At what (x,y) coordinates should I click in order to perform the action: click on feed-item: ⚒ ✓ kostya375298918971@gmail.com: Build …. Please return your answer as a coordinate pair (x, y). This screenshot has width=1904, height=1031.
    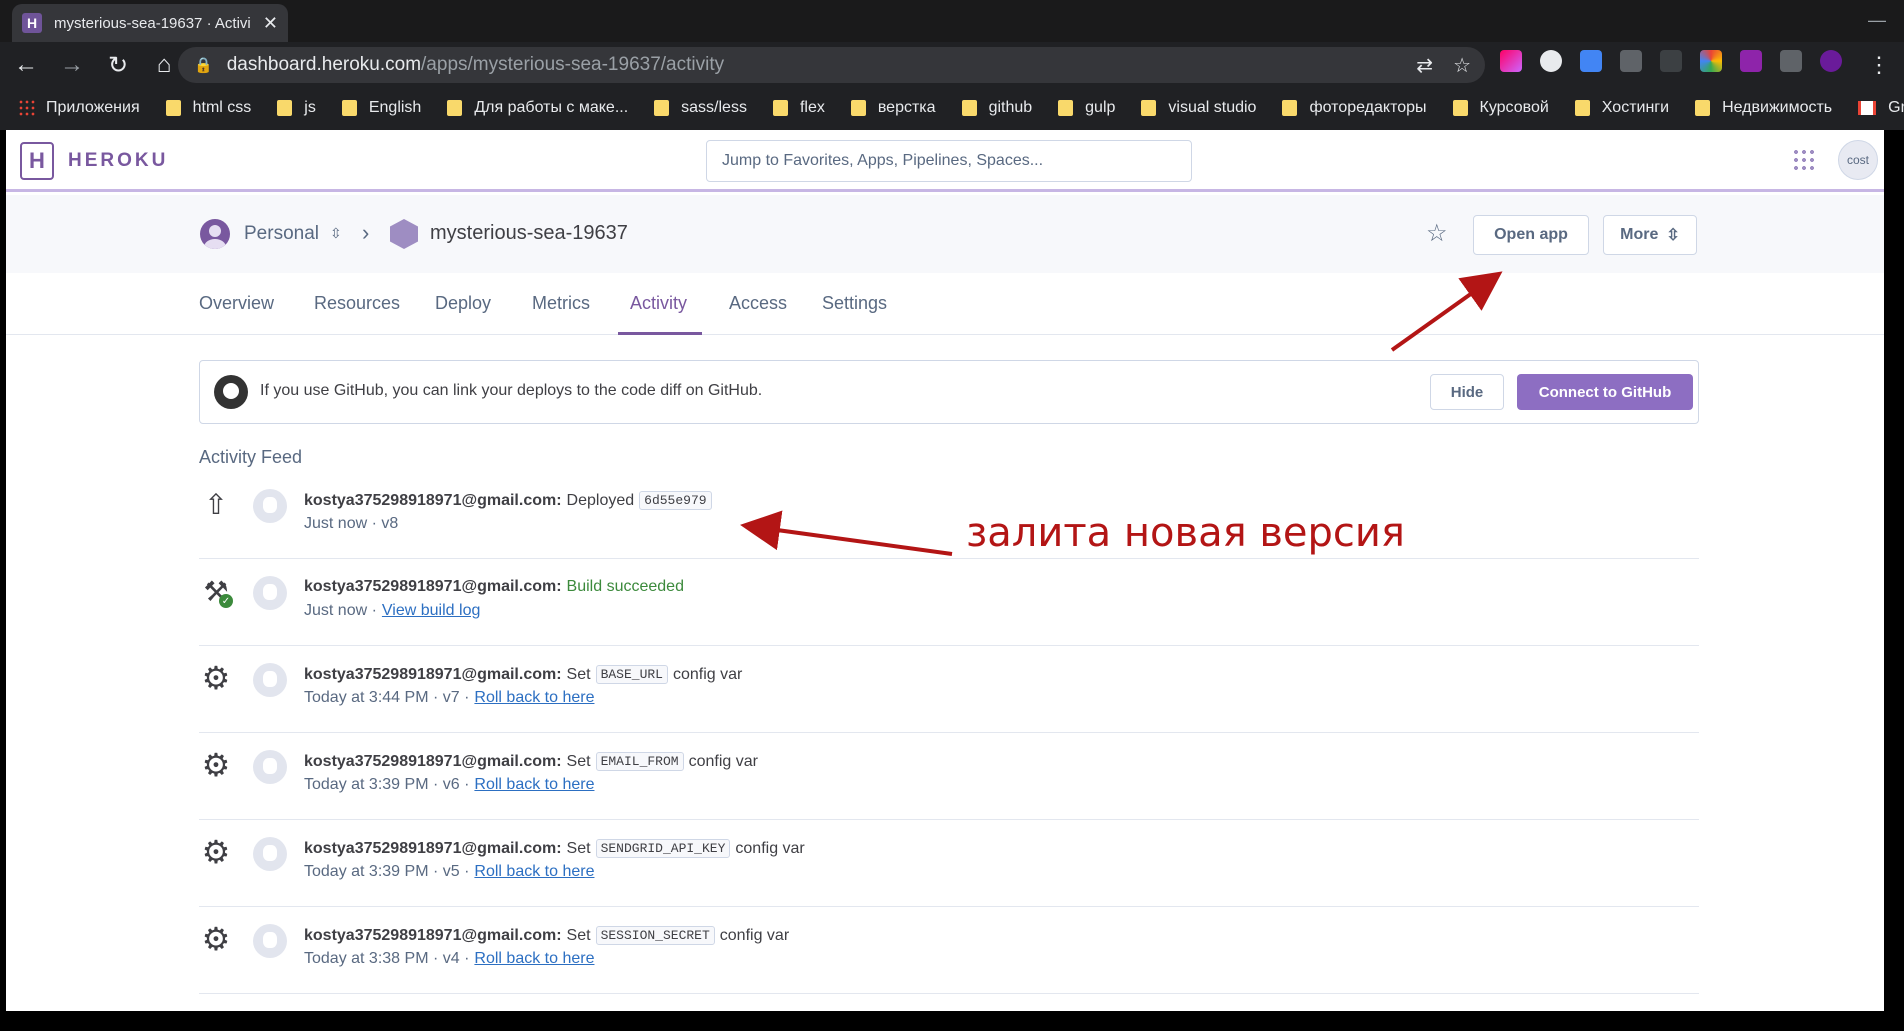
    Looking at the image, I should click on (949, 603).